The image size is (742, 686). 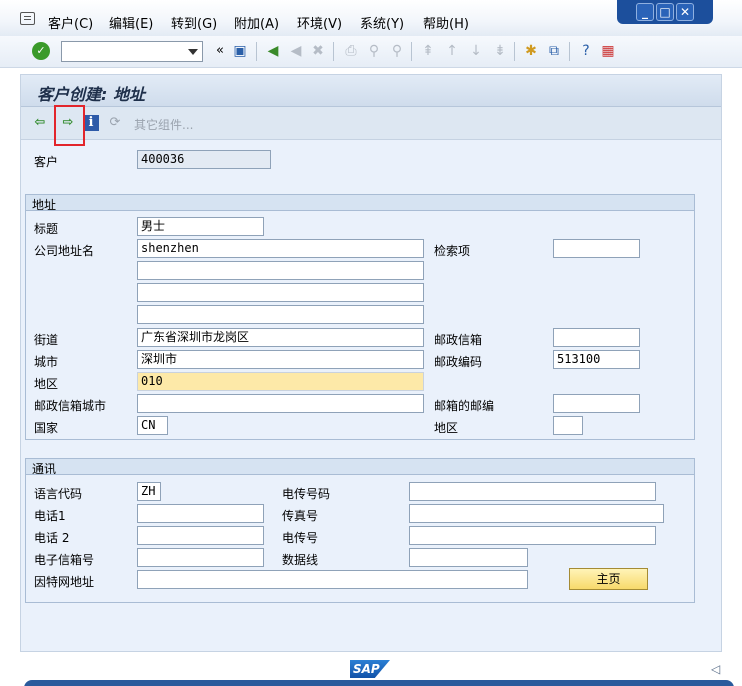 What do you see at coordinates (280, 403) in the screenshot?
I see `po-box-city-field` at bounding box center [280, 403].